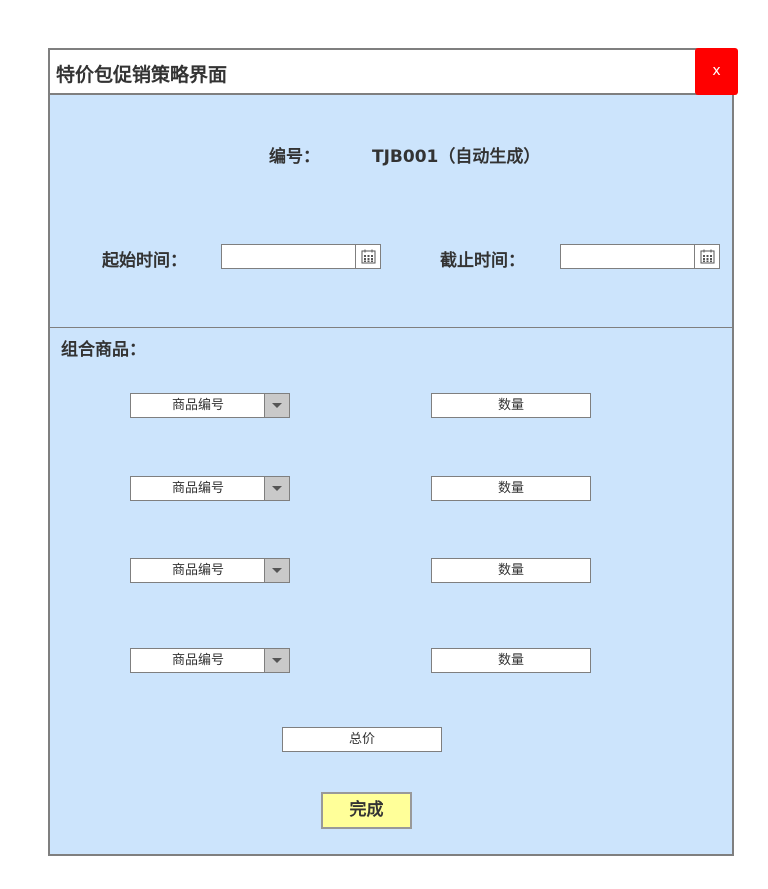 The width and height of the screenshot is (768, 889). Describe the element at coordinates (362, 739) in the screenshot. I see `total-price-input: 总价` at that location.